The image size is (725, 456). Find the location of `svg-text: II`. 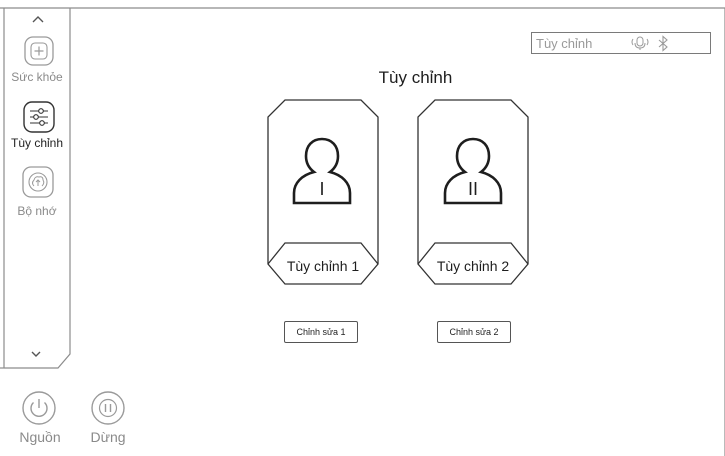

svg-text: II is located at coordinates (473, 189).